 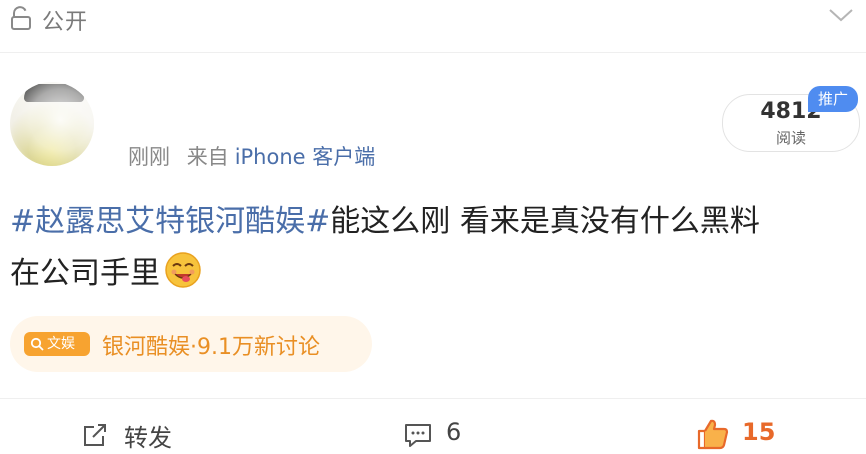 What do you see at coordinates (95, 435) in the screenshot?
I see `forward-icon` at bounding box center [95, 435].